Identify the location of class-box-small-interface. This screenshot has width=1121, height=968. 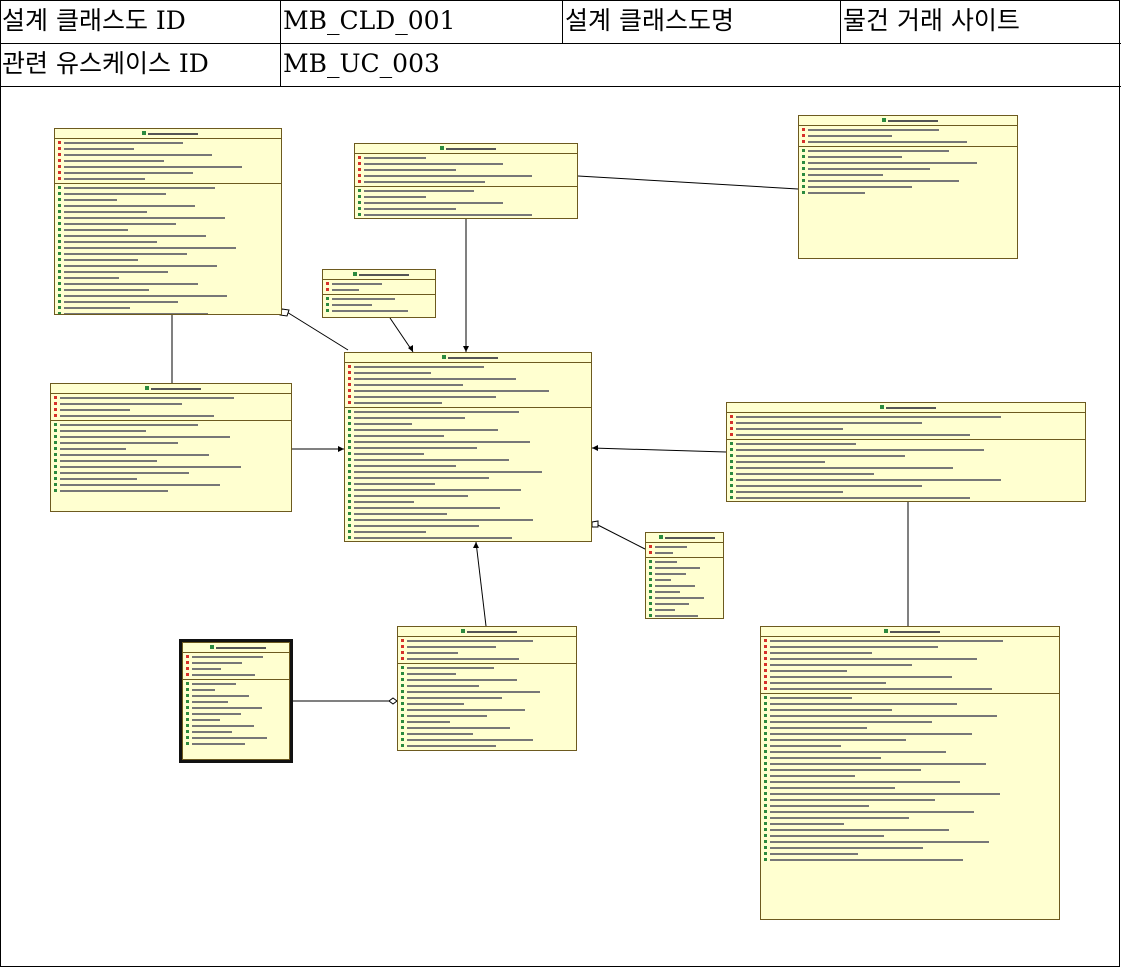
(379, 293).